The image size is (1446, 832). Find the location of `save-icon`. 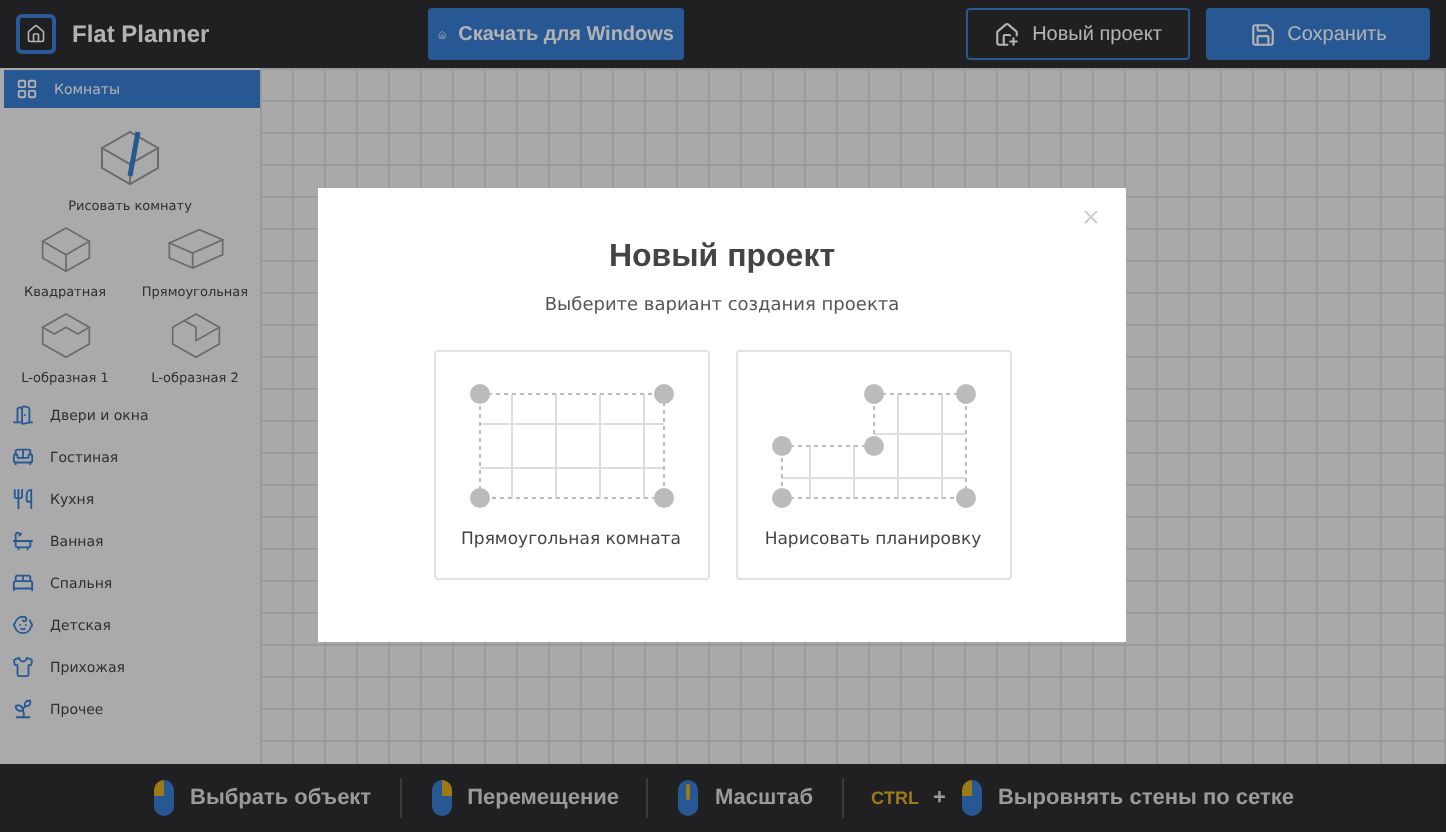

save-icon is located at coordinates (1262, 34).